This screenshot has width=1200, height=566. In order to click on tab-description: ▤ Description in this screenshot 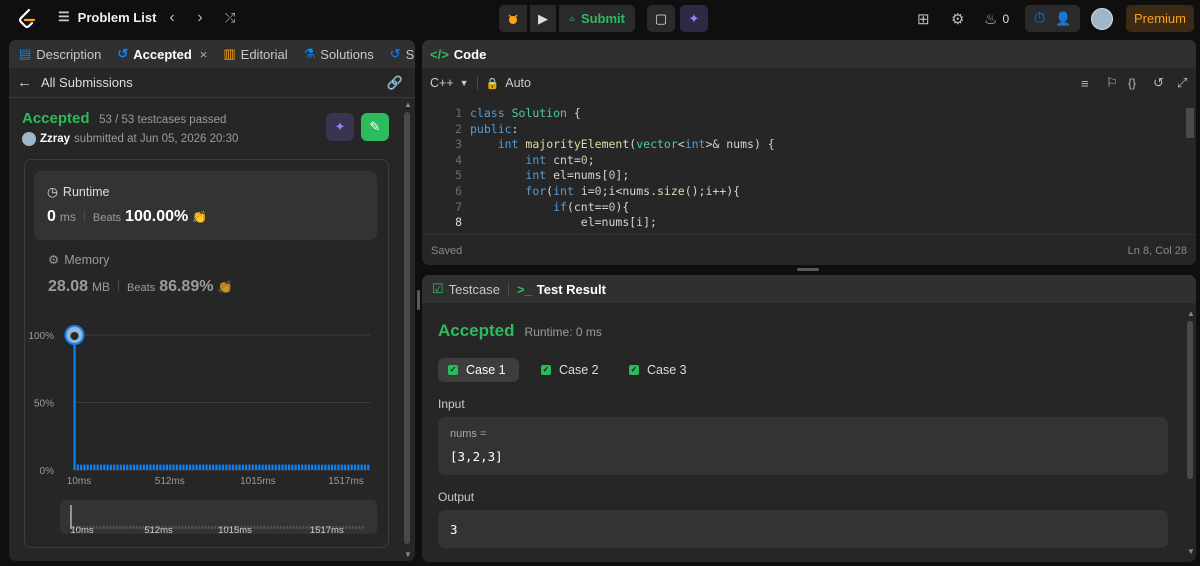, I will do `click(59, 54)`.